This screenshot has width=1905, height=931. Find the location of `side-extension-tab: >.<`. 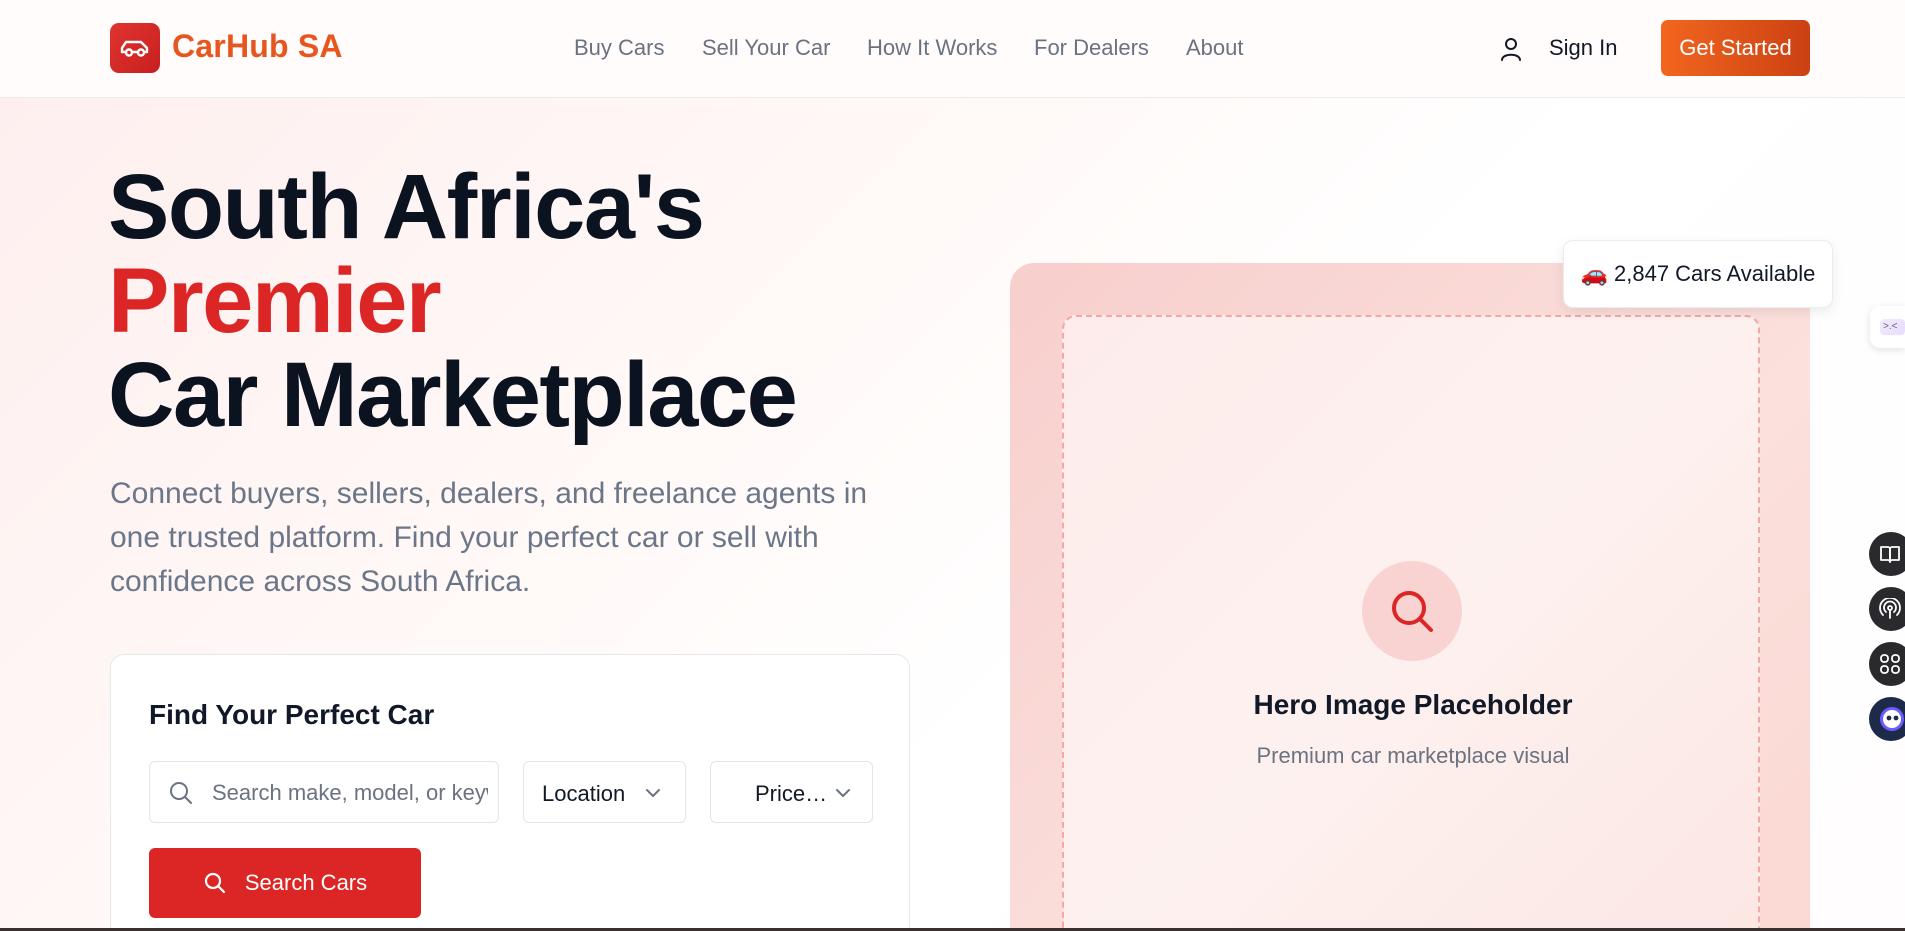

side-extension-tab: >.< is located at coordinates (1887, 327).